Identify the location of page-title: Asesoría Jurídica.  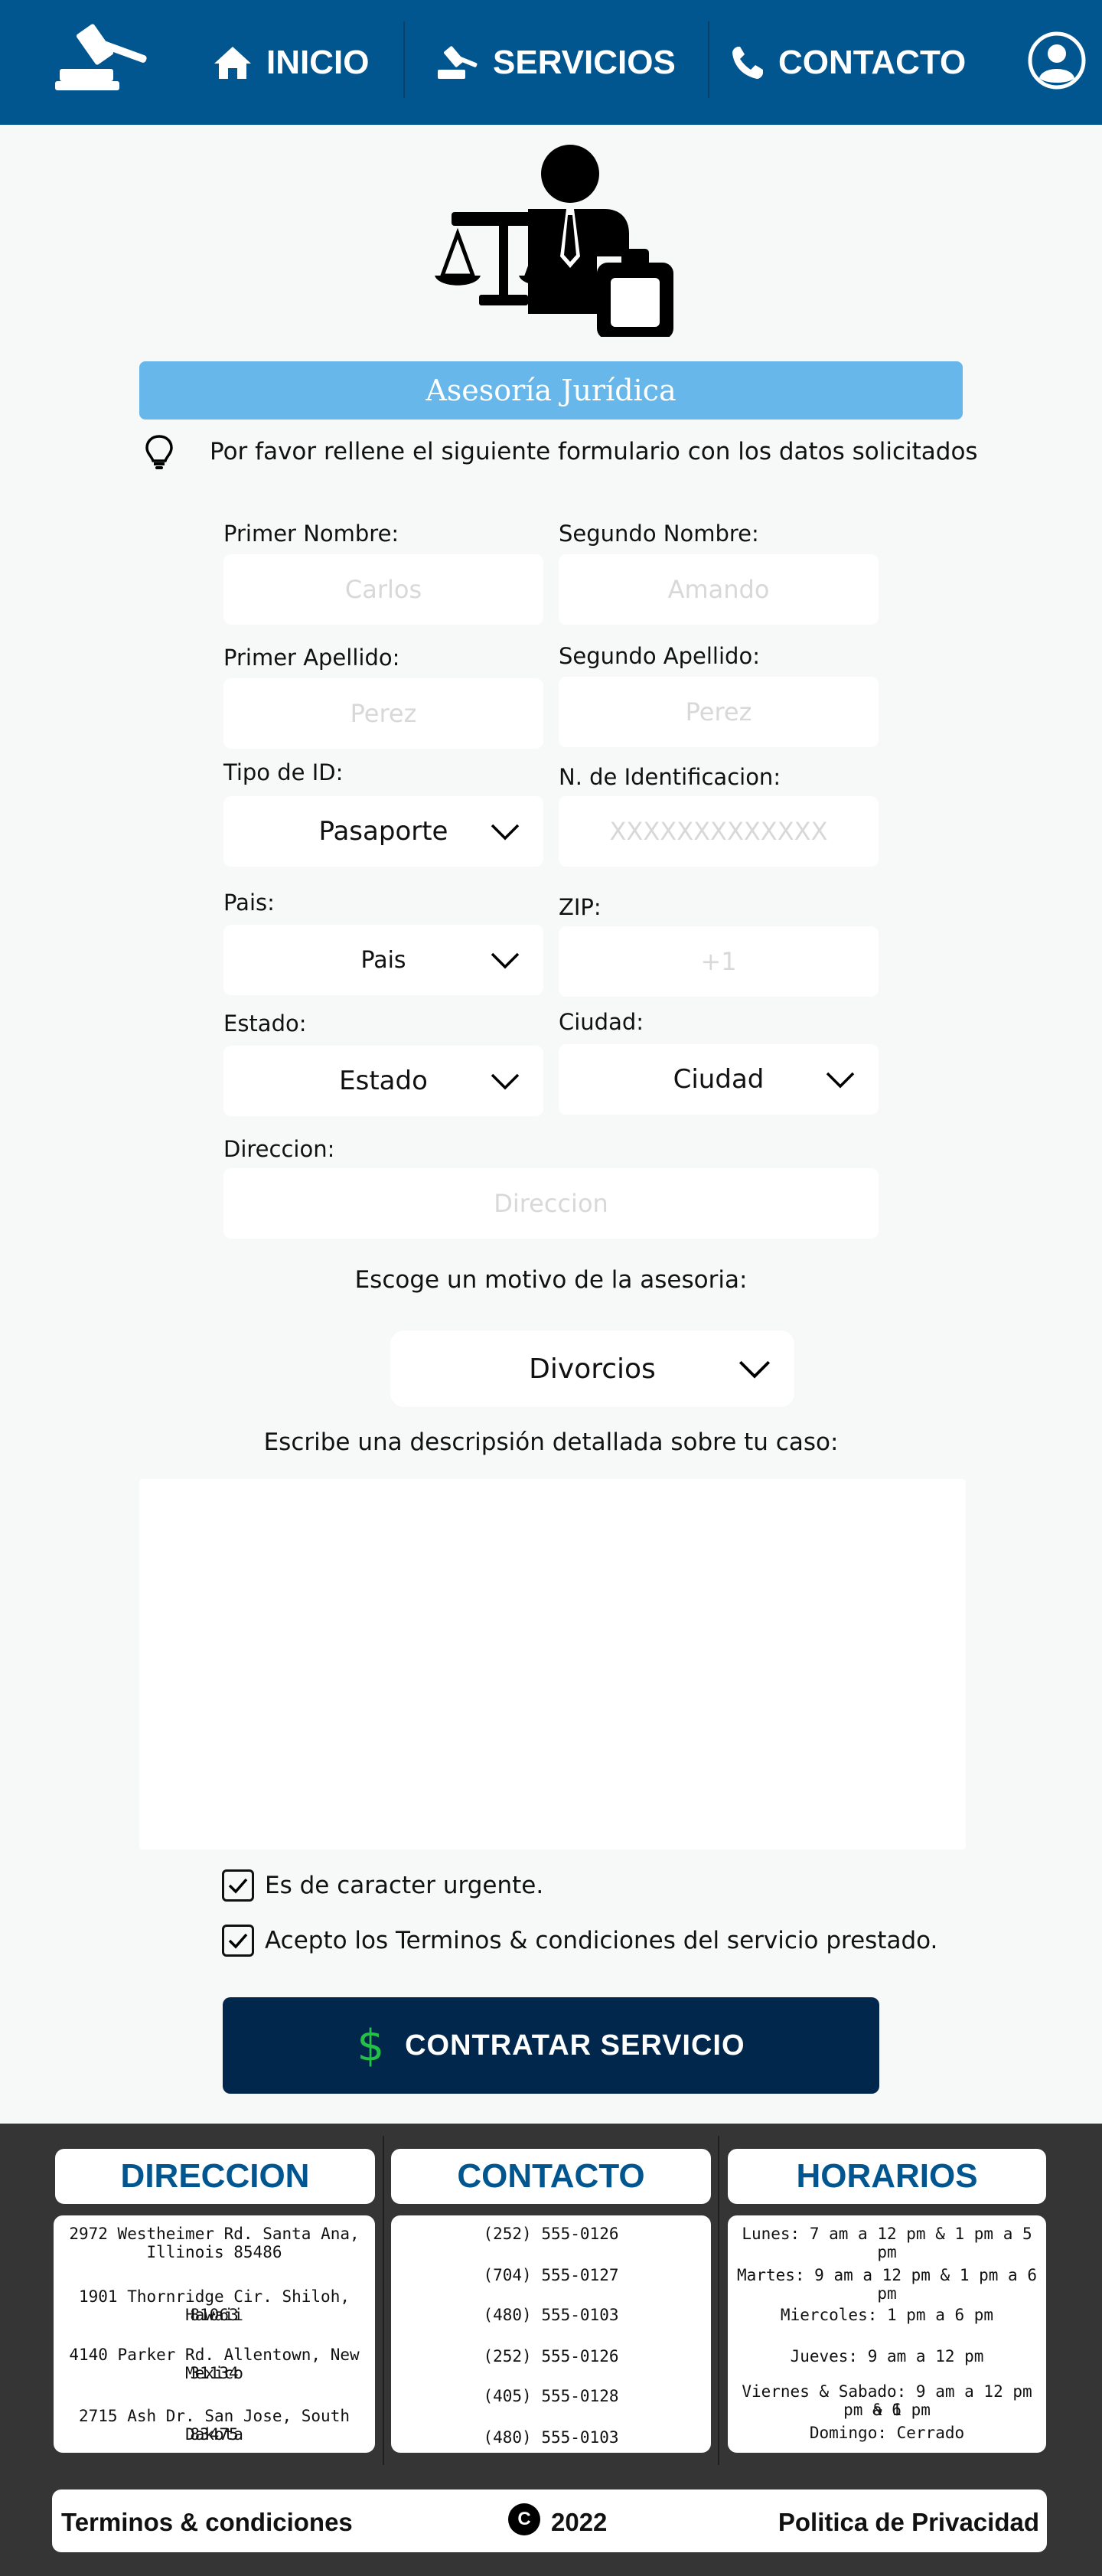
(551, 390).